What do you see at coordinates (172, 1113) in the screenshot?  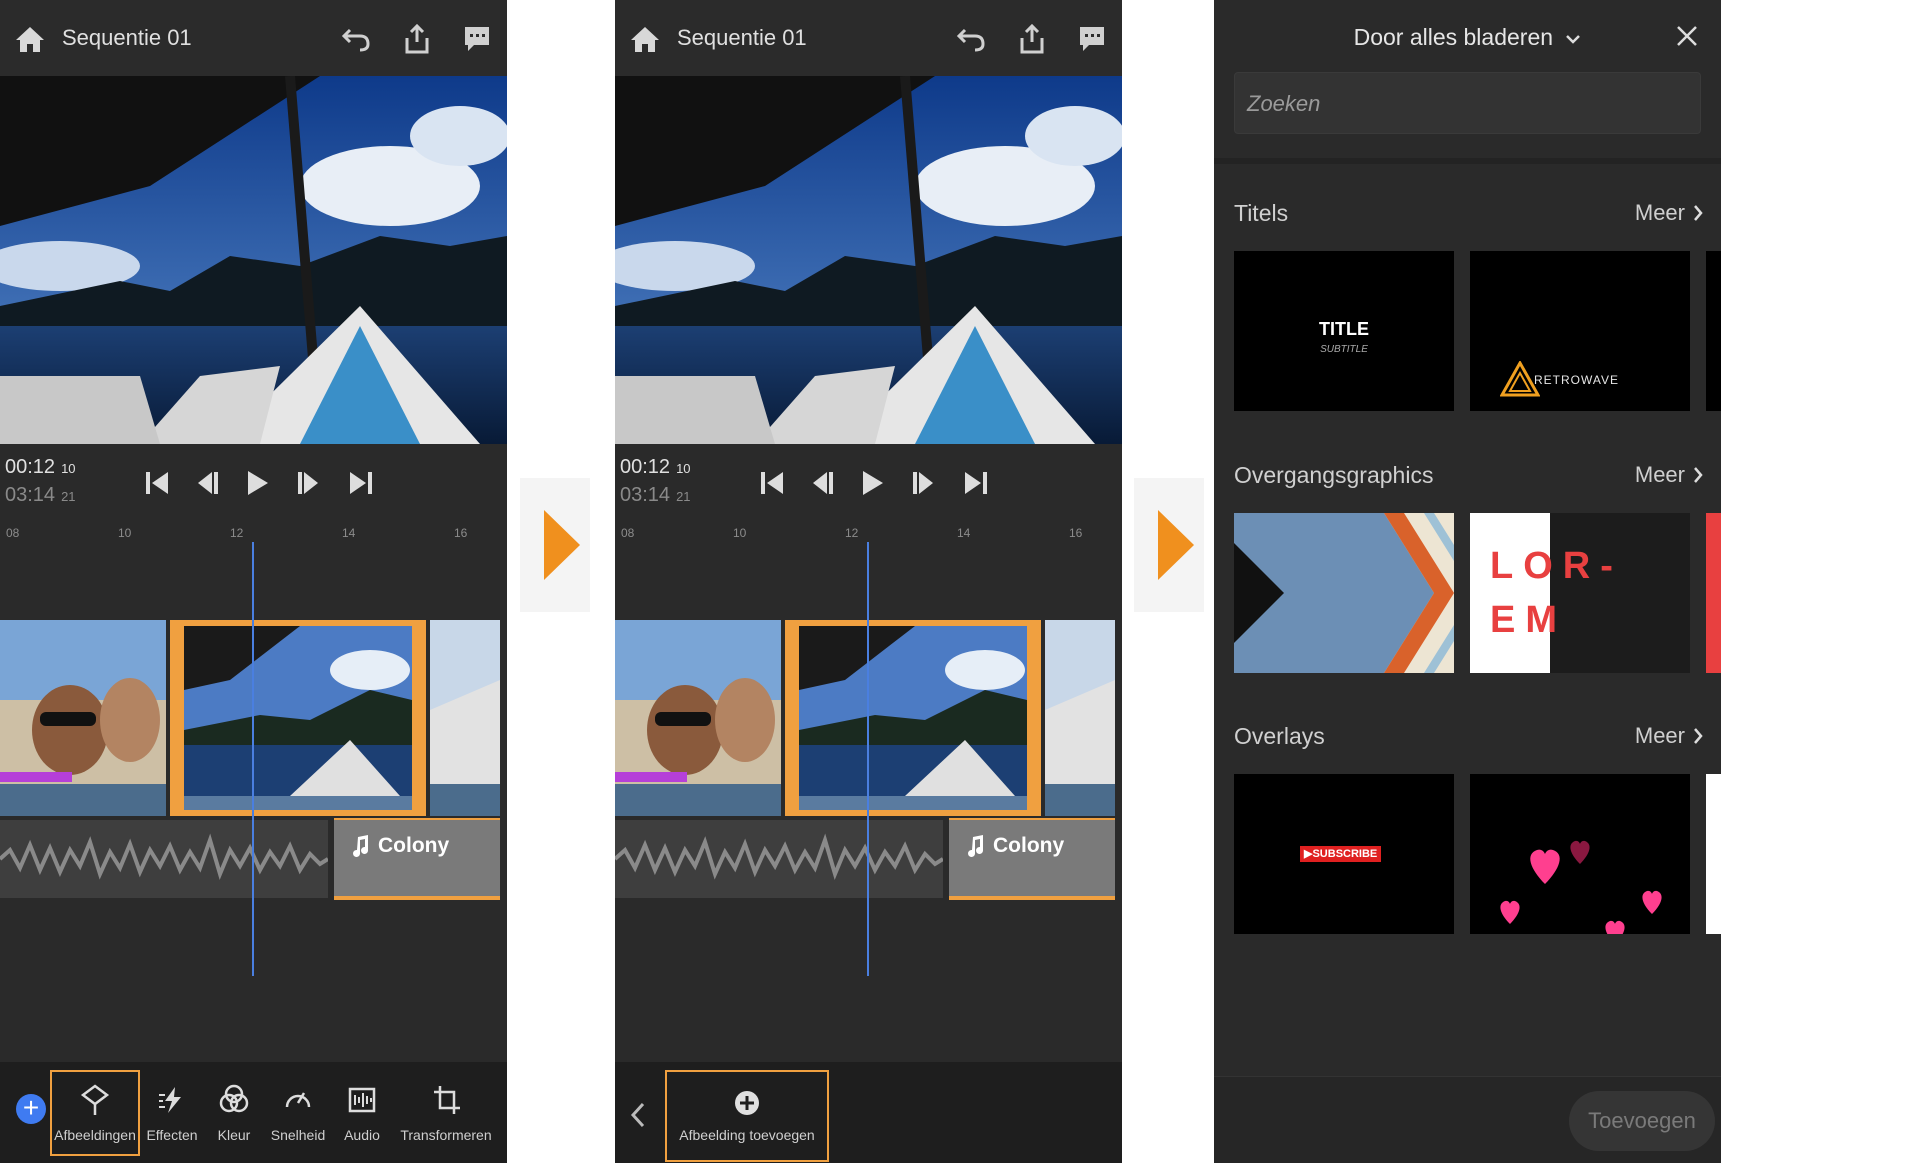 I see `tool-effects: Effecten` at bounding box center [172, 1113].